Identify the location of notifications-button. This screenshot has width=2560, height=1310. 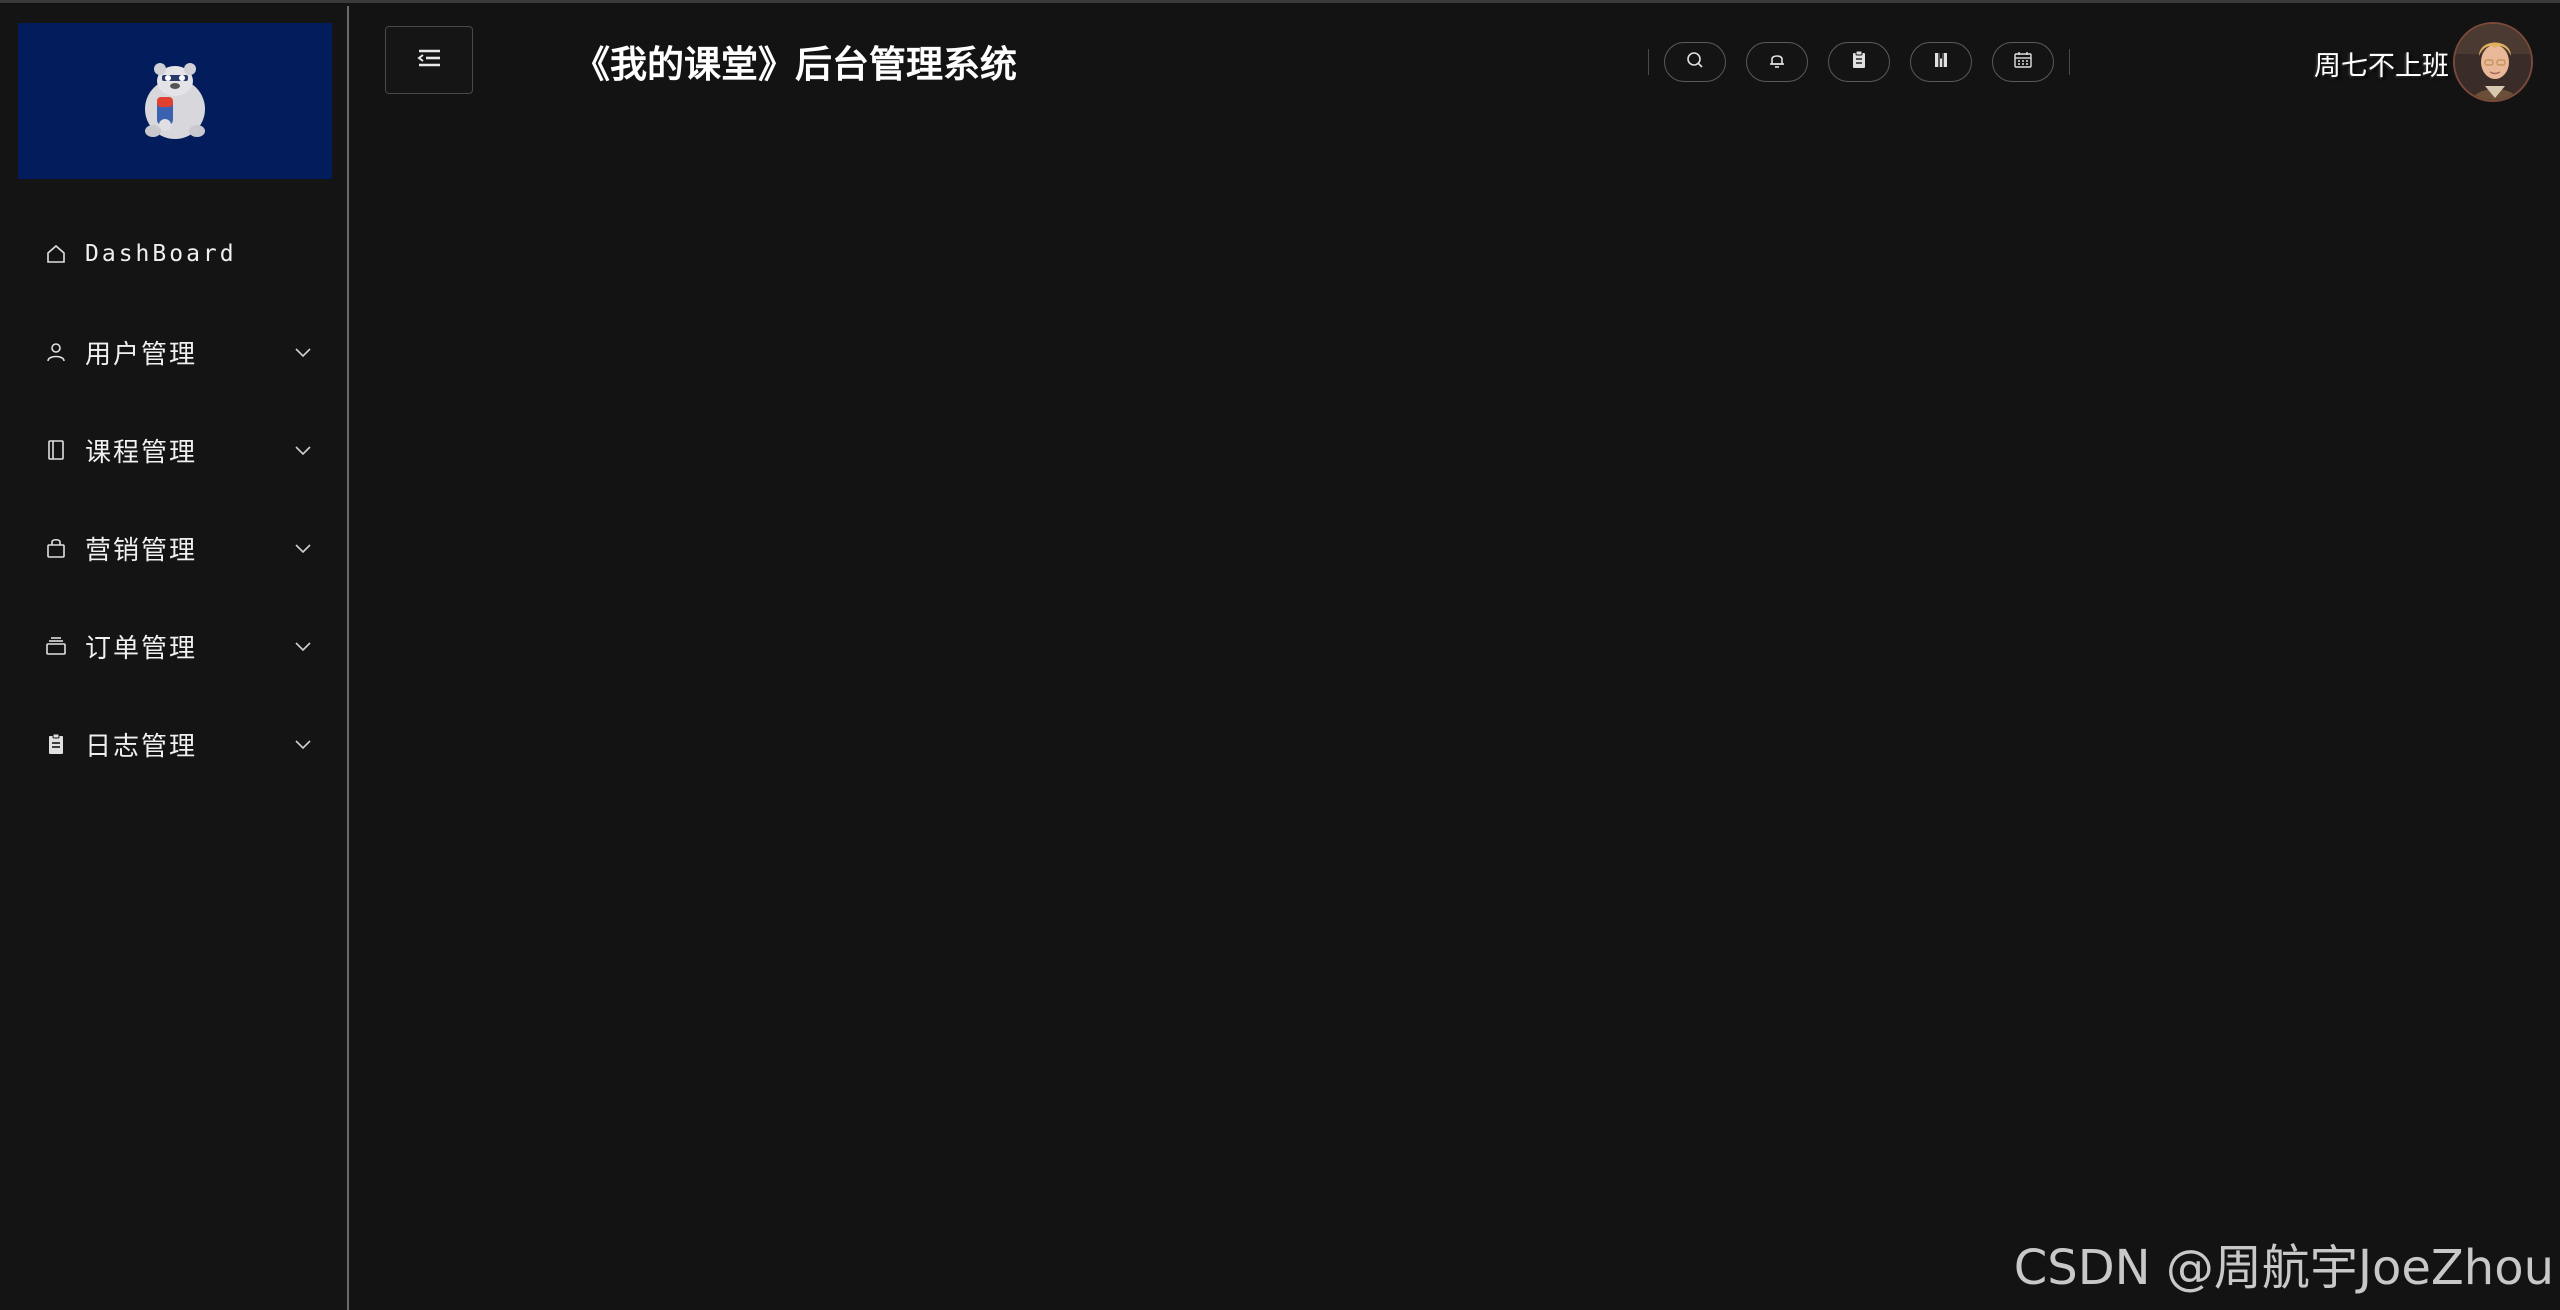
(1777, 62).